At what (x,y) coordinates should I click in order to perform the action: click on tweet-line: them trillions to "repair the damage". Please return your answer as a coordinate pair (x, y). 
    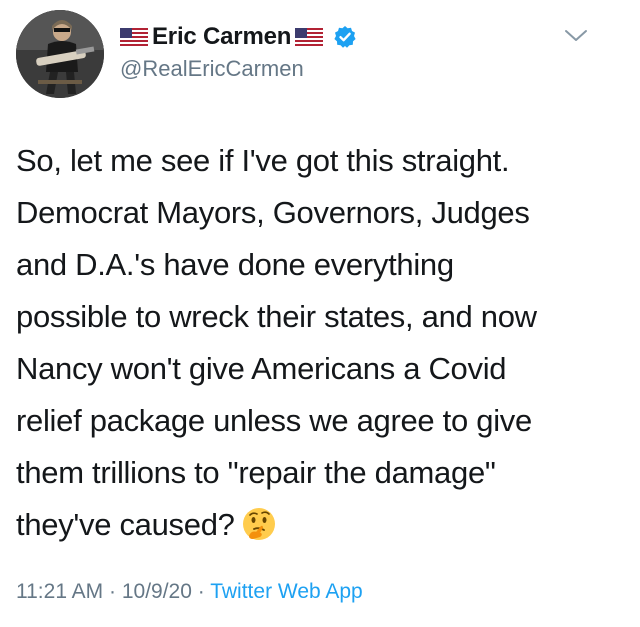
    Looking at the image, I should click on (256, 472).